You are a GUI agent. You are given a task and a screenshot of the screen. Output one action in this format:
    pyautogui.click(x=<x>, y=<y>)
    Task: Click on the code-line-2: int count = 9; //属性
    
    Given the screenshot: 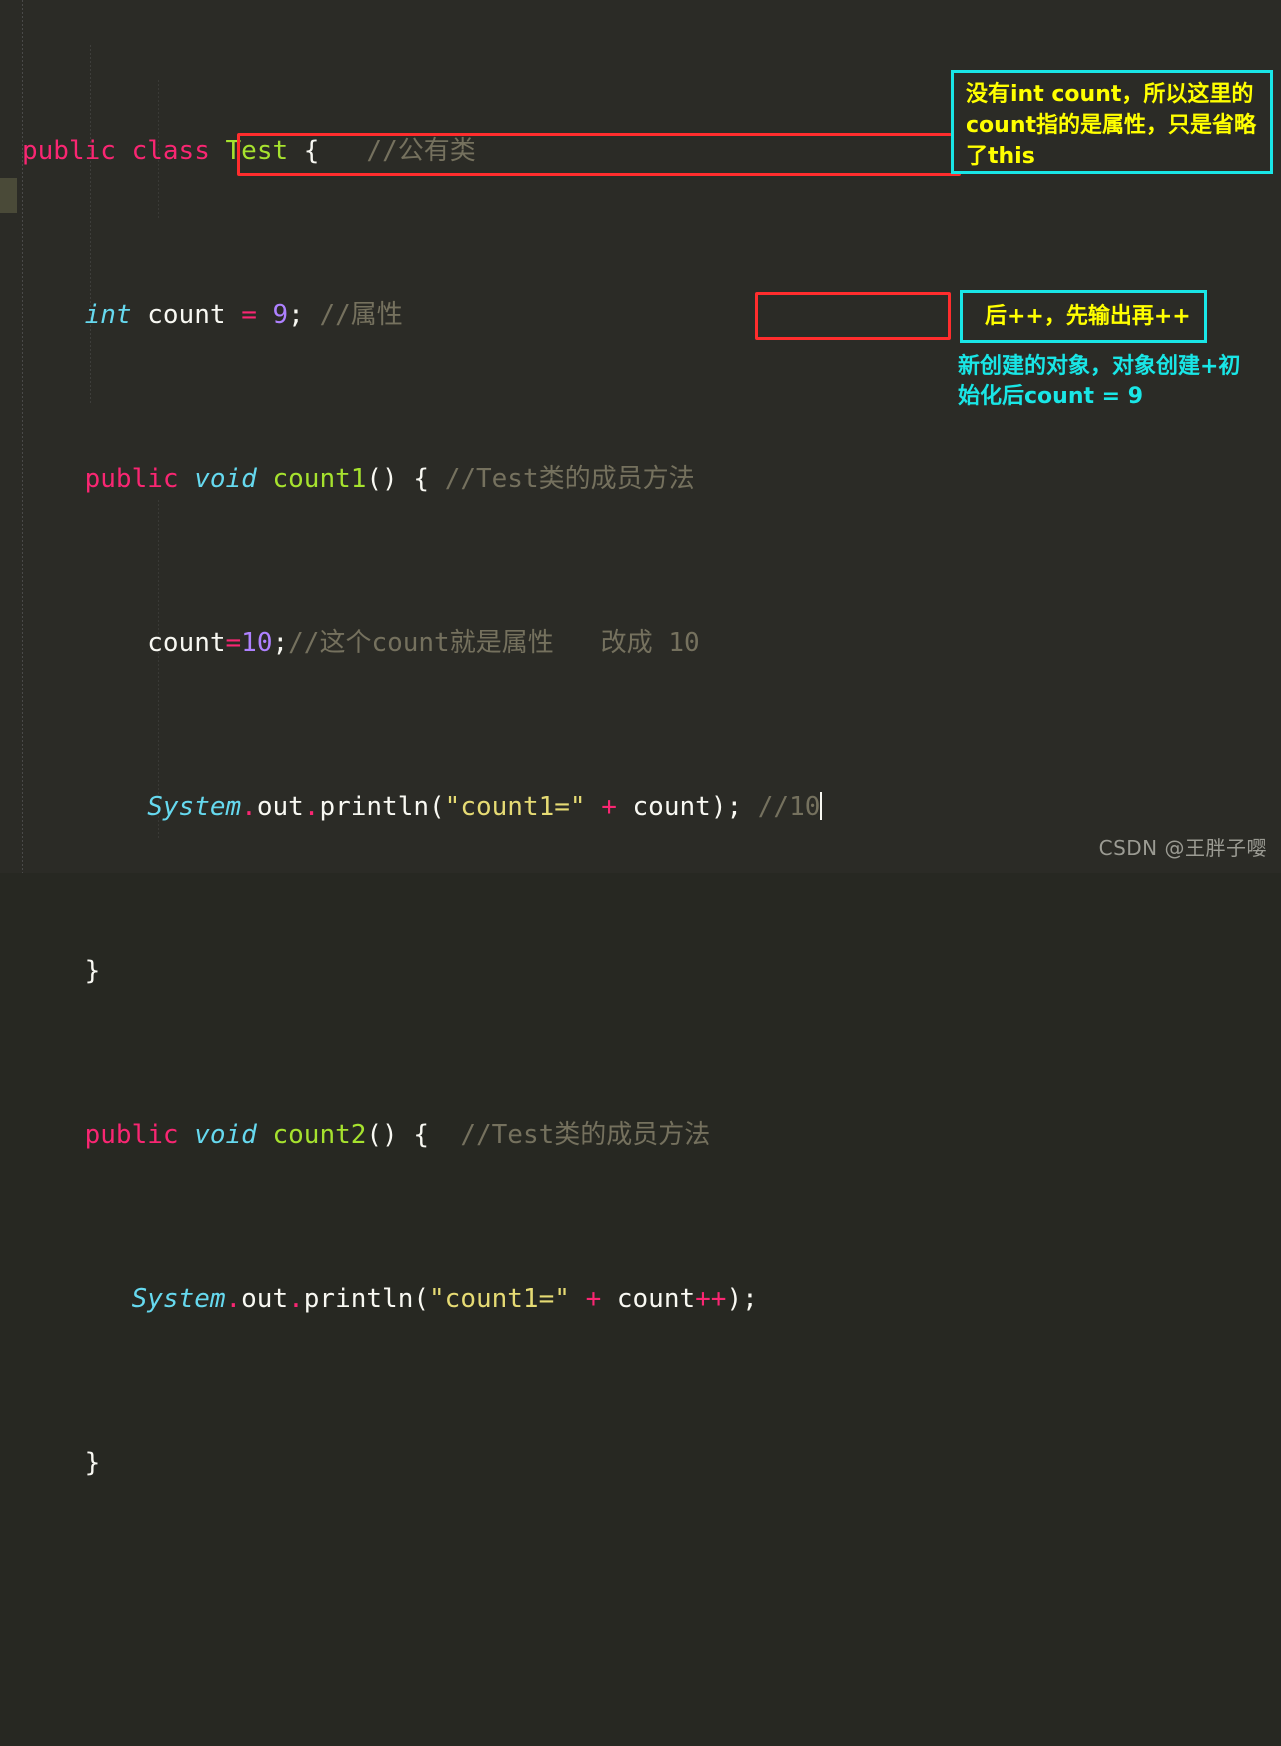 What is the action you would take?
    pyautogui.click(x=495, y=315)
    